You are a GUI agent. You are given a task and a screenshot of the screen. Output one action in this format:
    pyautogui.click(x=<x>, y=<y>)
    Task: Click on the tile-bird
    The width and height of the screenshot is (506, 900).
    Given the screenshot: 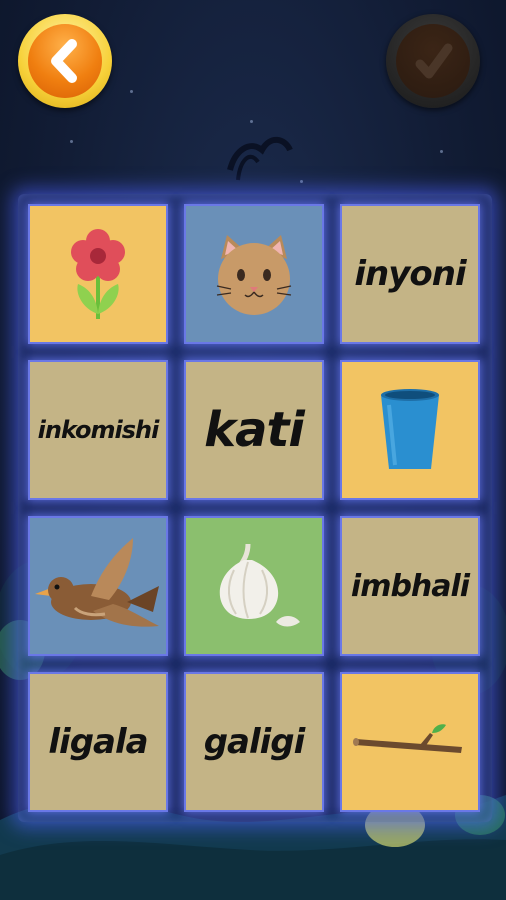 What is the action you would take?
    pyautogui.click(x=98, y=586)
    